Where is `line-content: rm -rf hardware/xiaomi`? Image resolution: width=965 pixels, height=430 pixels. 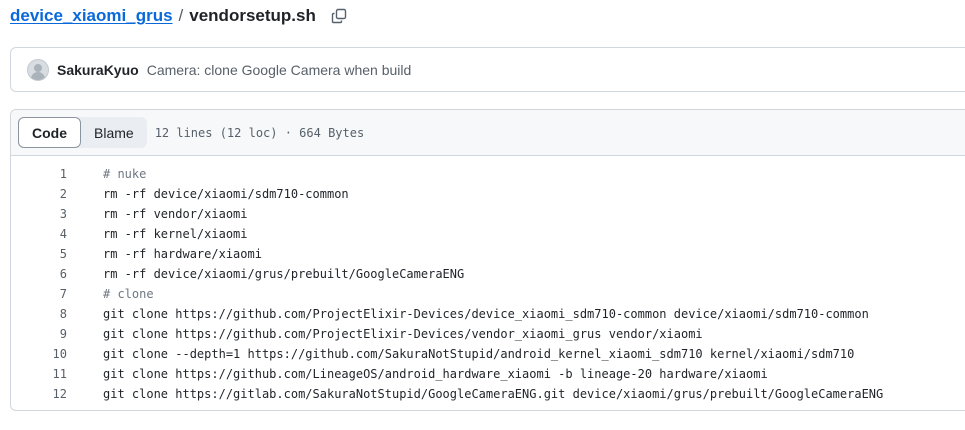
line-content: rm -rf hardware/xiaomi is located at coordinates (182, 254).